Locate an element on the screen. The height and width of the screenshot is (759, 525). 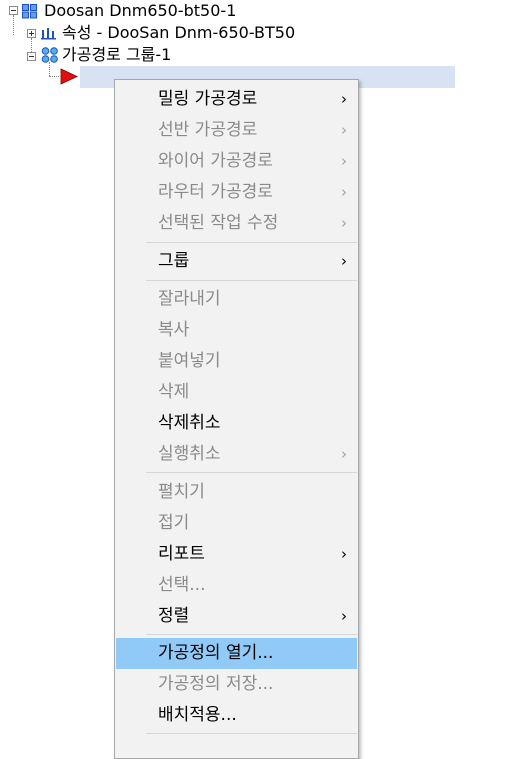
menu-item-undo: 실행취소 › is located at coordinates (236, 454).